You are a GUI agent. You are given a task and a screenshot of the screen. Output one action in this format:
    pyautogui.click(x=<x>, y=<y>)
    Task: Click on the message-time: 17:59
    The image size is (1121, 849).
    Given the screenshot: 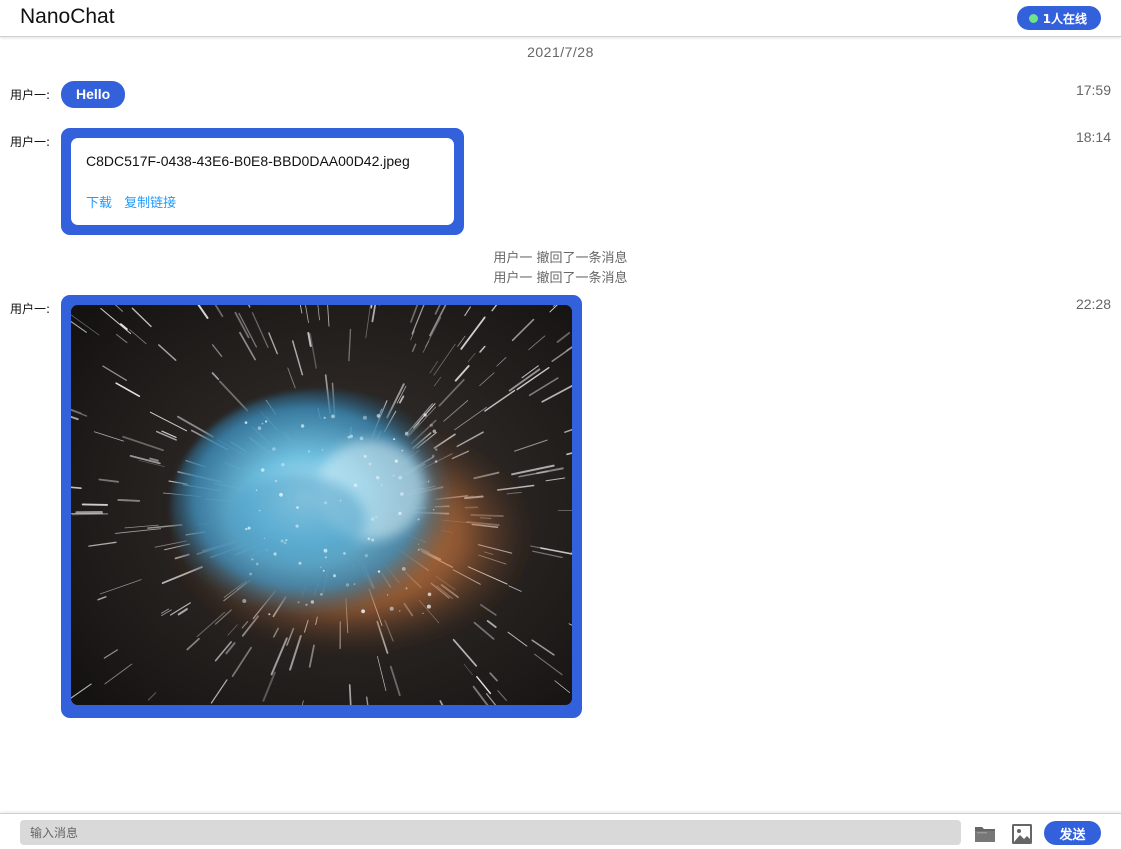 What is the action you would take?
    pyautogui.click(x=1093, y=90)
    